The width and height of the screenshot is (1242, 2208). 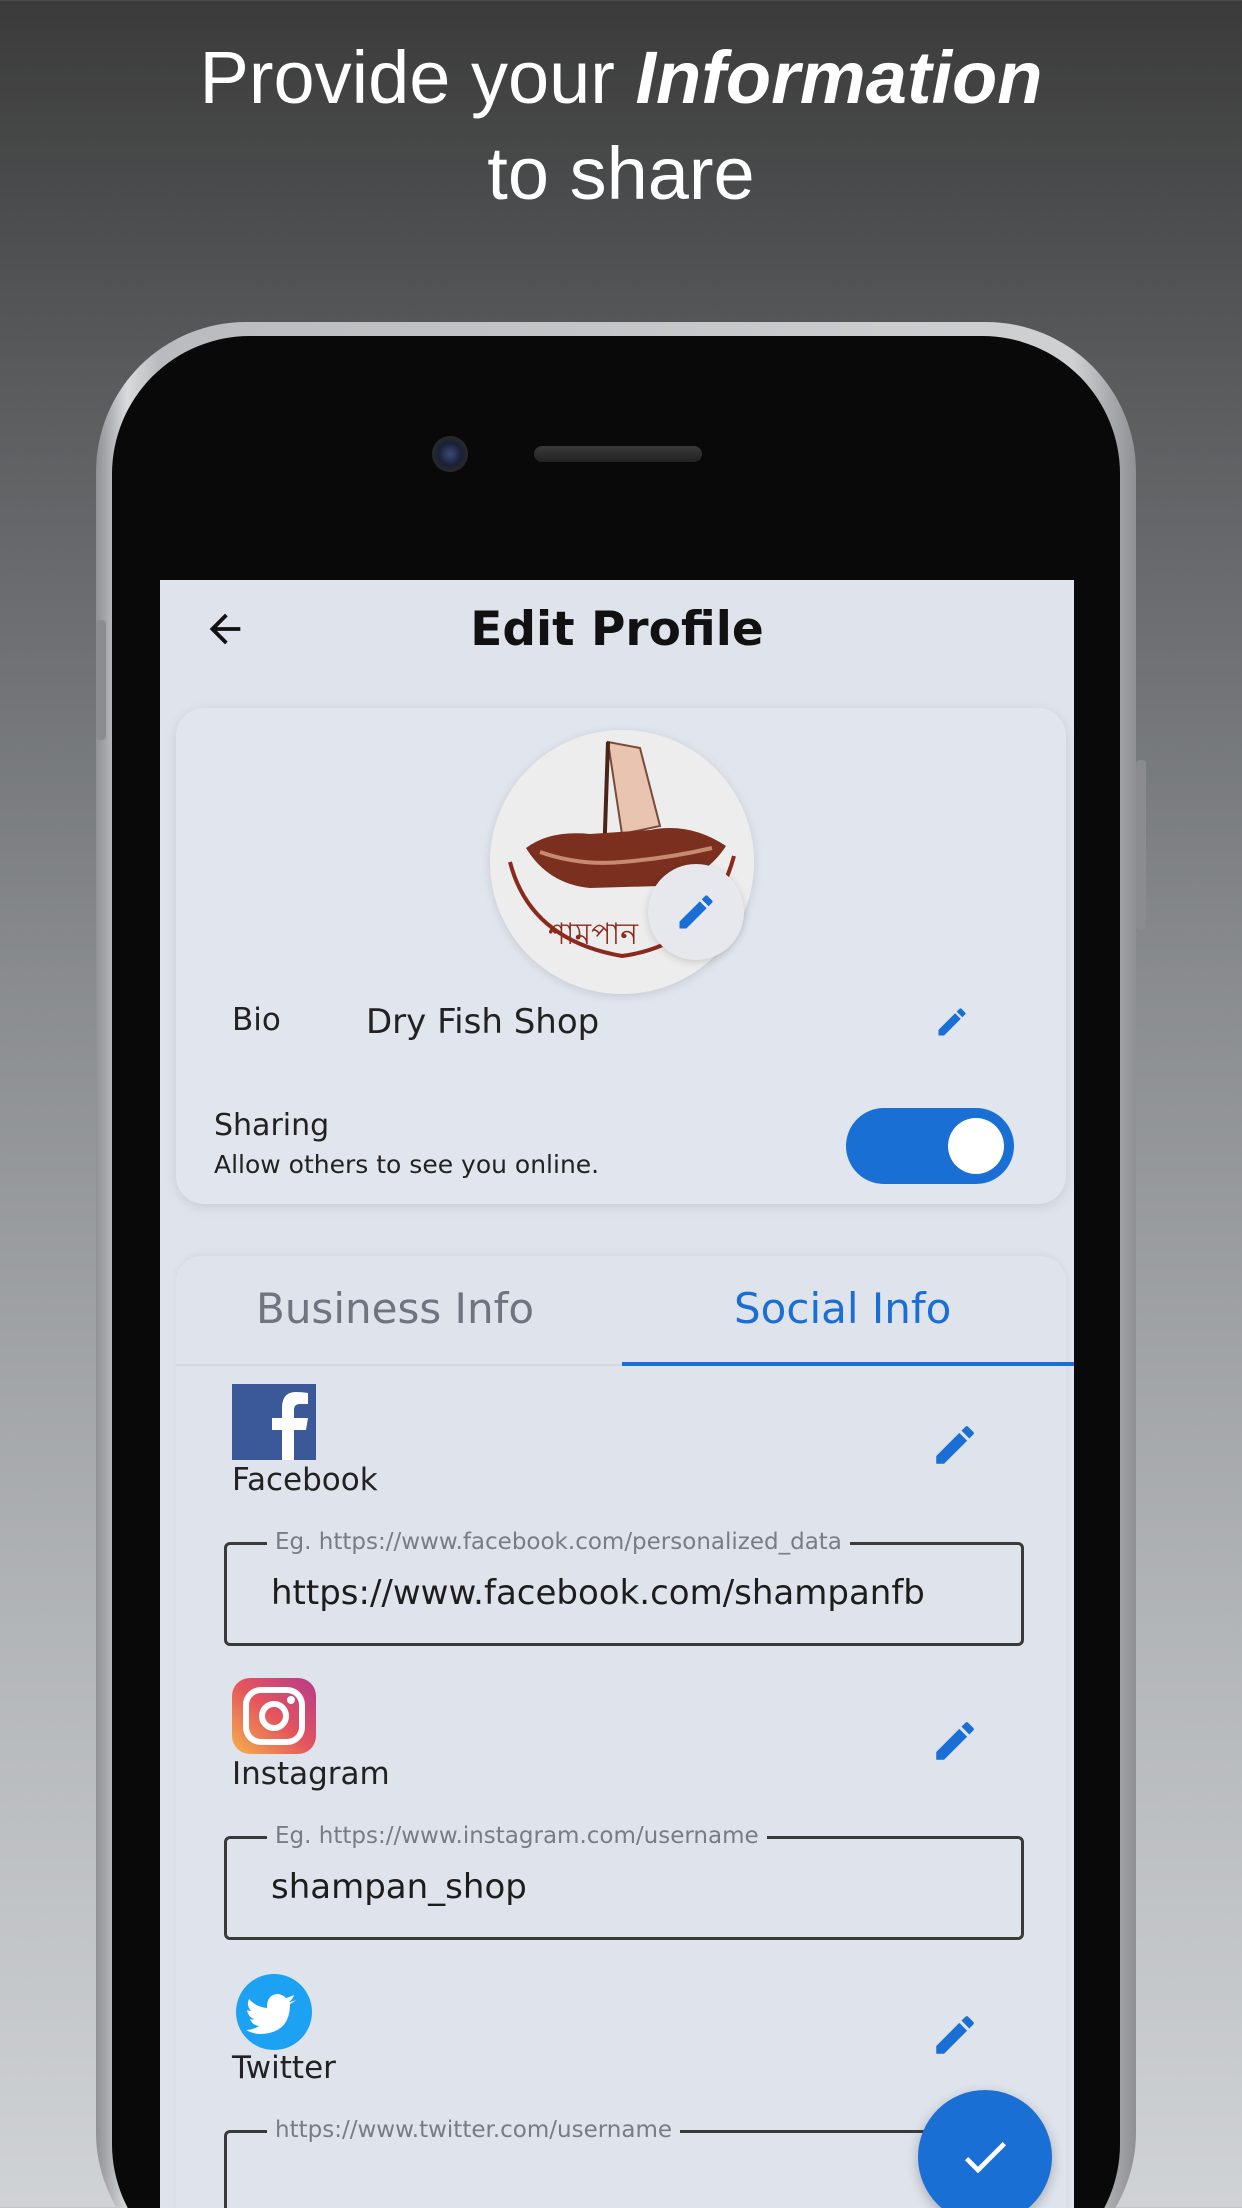 I want to click on facebook-url-value: https://www.facebook.com/shampanfb, so click(x=598, y=1593).